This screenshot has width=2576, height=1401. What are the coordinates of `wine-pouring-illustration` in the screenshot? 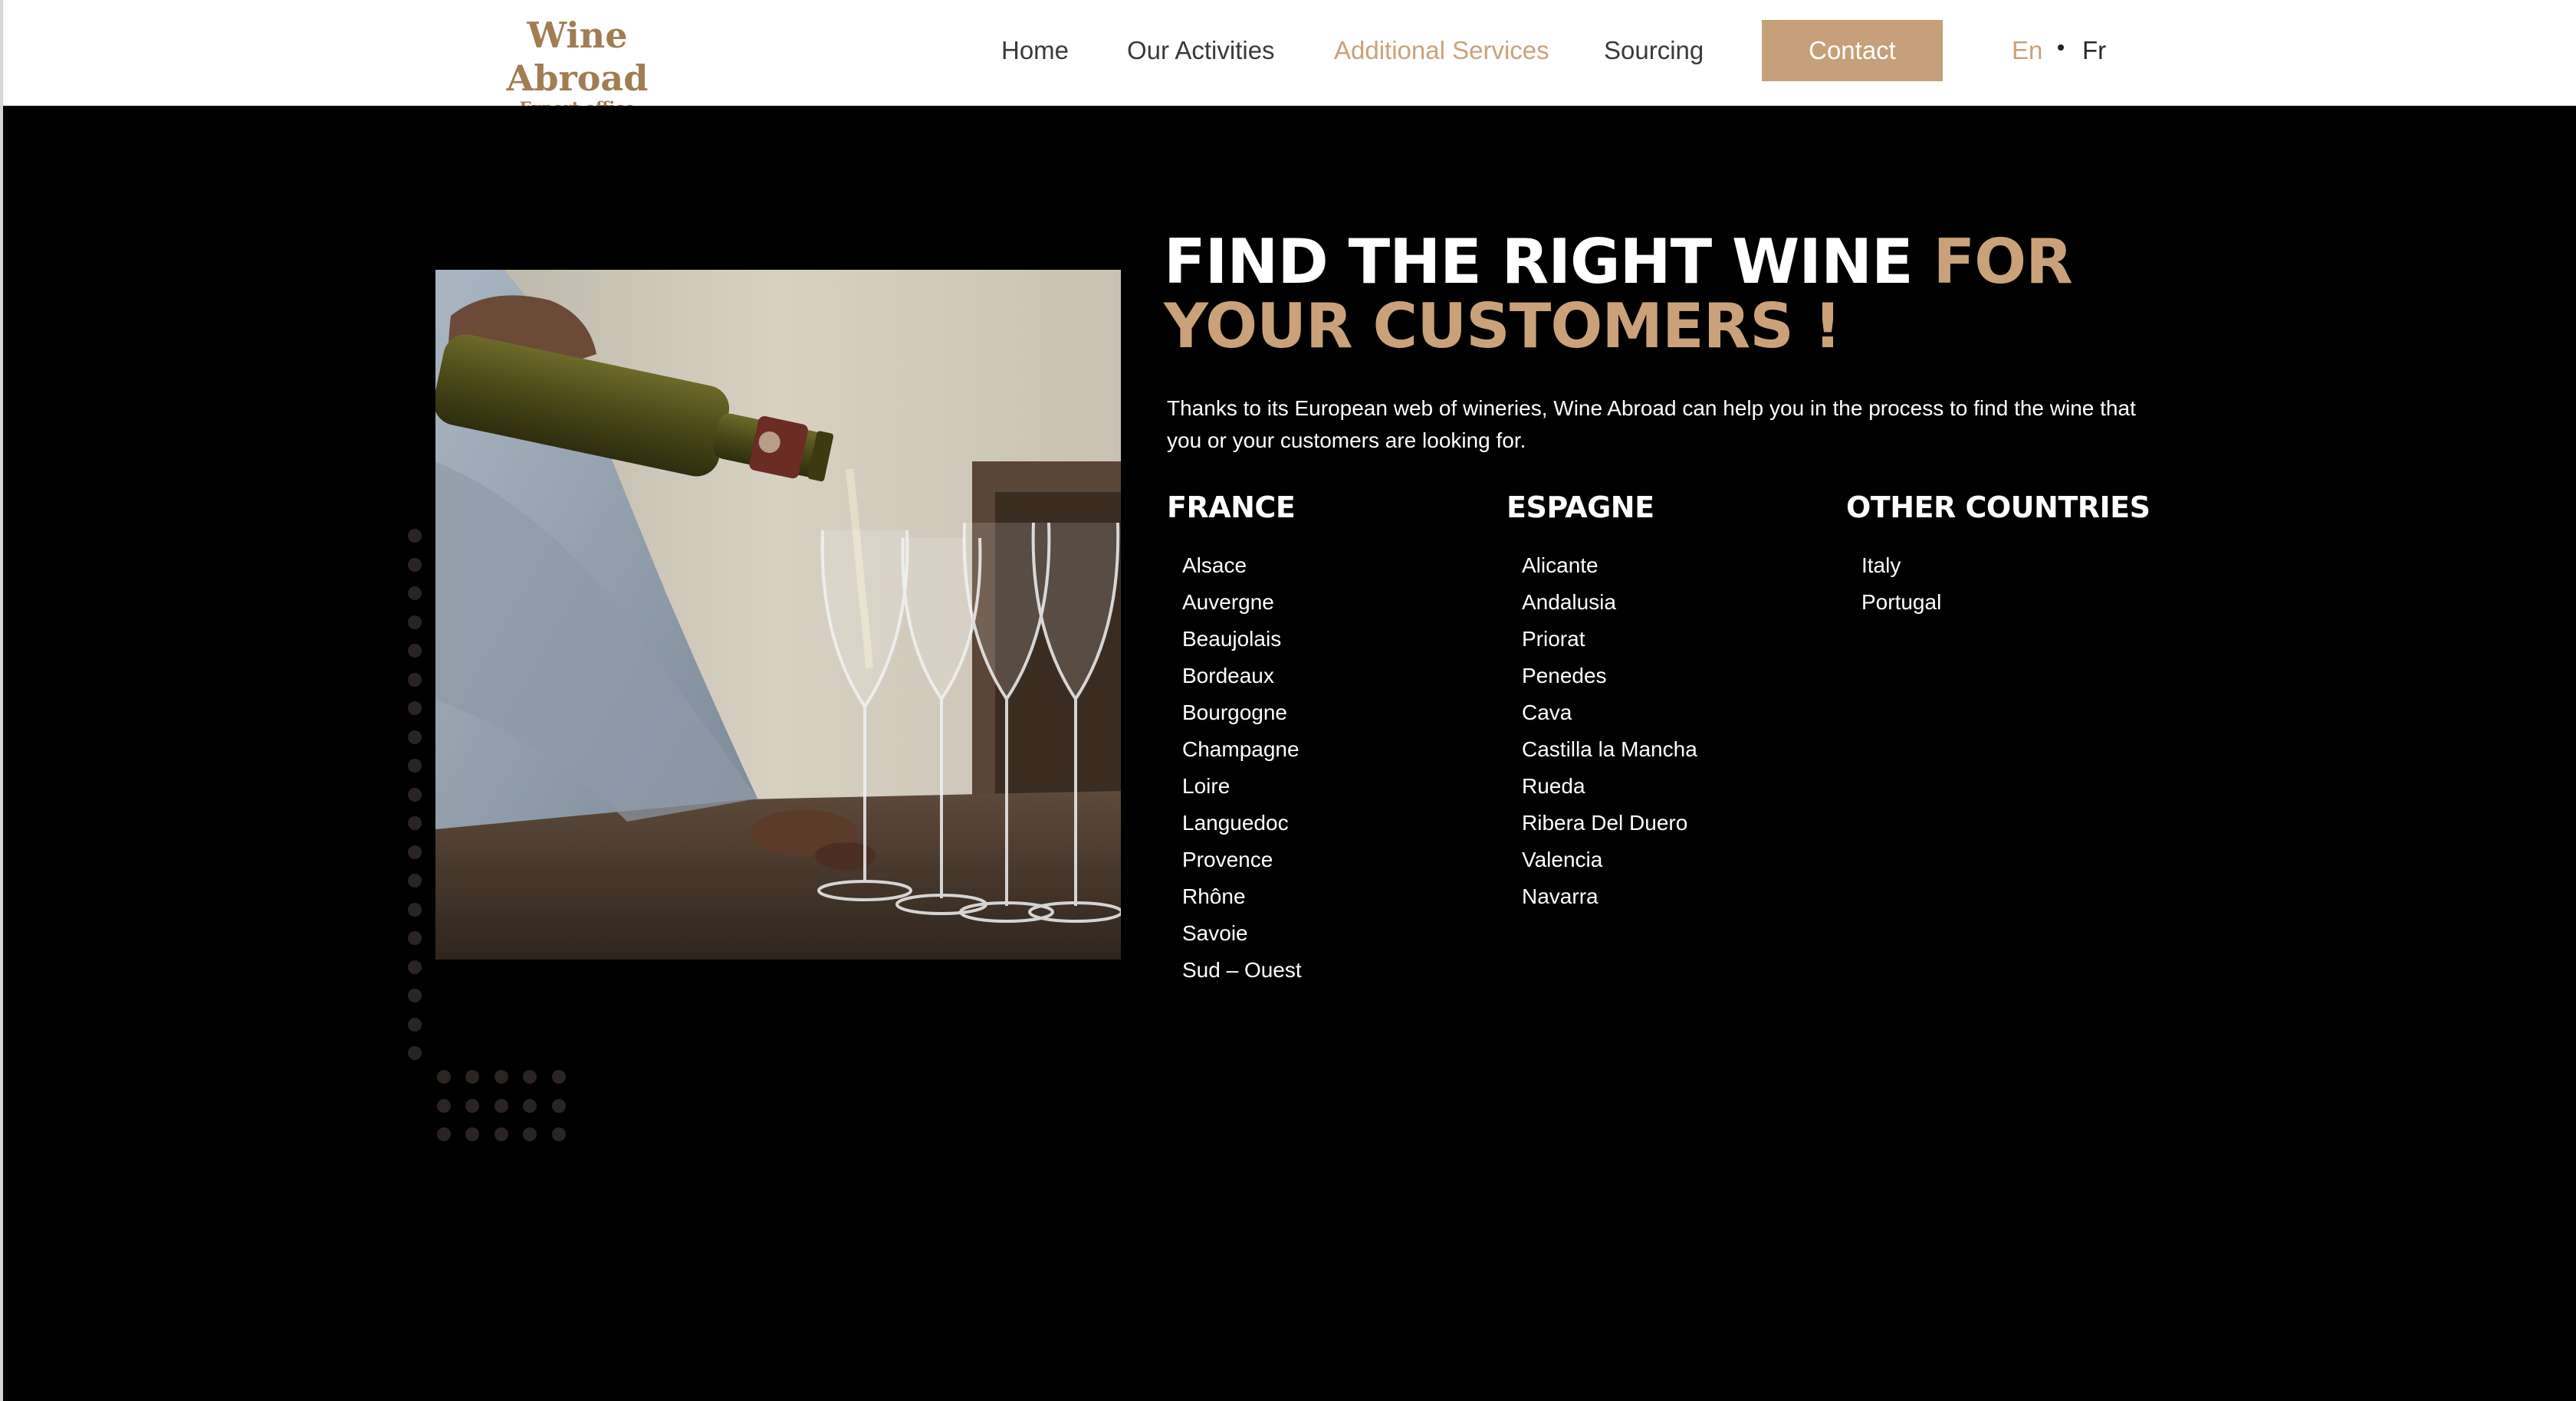 It's located at (778, 615).